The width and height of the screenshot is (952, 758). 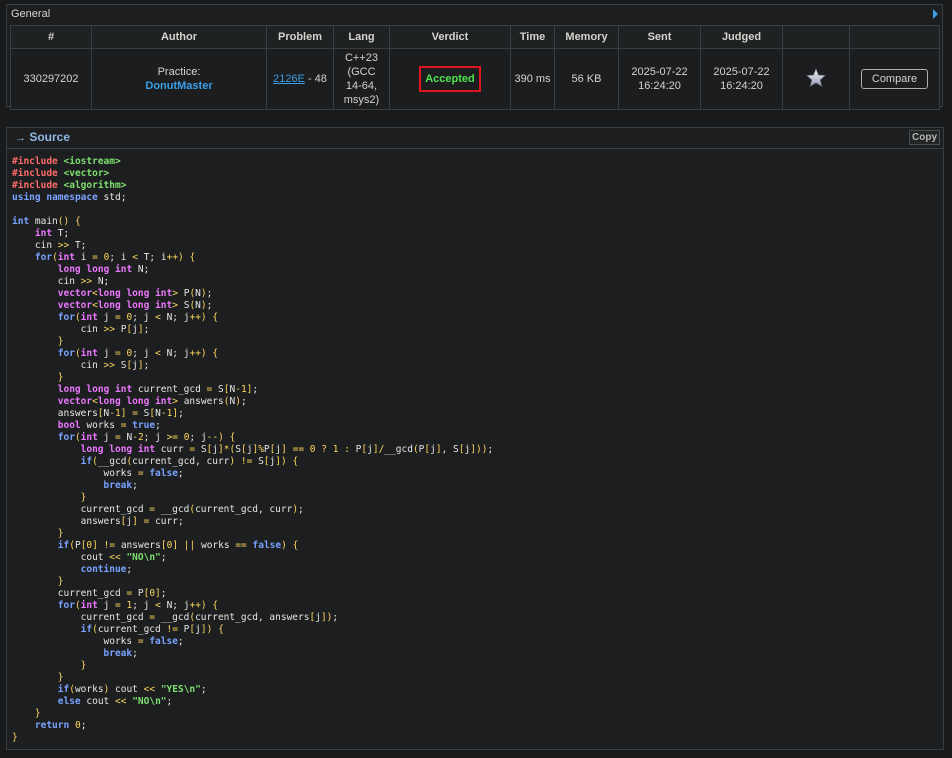 I want to click on col-lang: Lang, so click(x=361, y=37).